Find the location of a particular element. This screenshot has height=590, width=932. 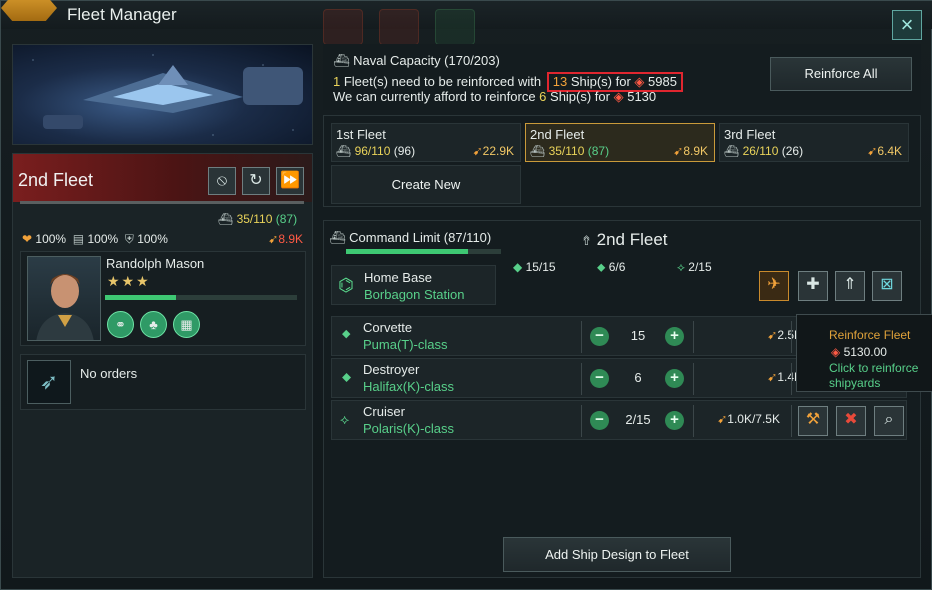

leader-portrait is located at coordinates (64, 298).